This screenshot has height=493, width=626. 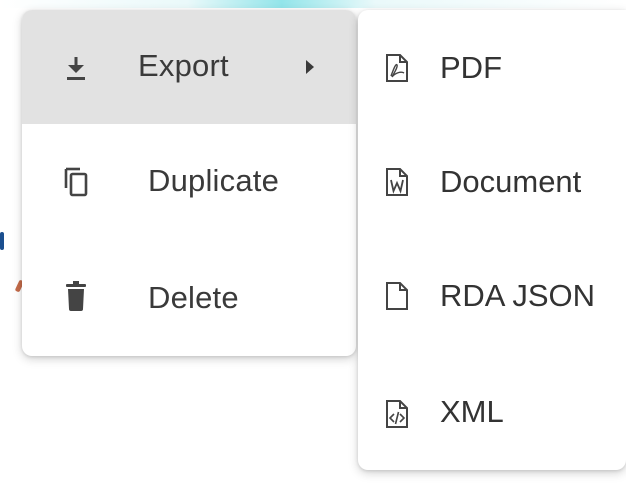 I want to click on submenu-item-rda-json: RDA JSON, so click(x=492, y=297).